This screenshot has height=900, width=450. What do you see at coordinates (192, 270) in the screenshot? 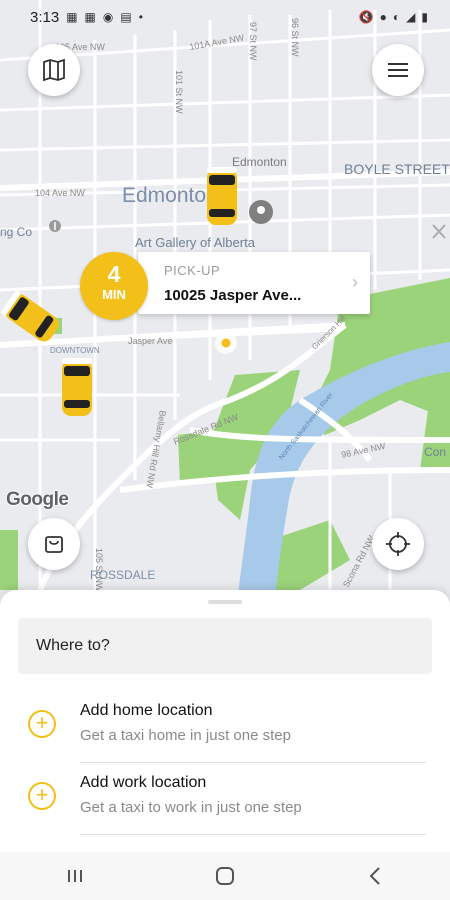
I see `pickup-label: PICK-UP` at bounding box center [192, 270].